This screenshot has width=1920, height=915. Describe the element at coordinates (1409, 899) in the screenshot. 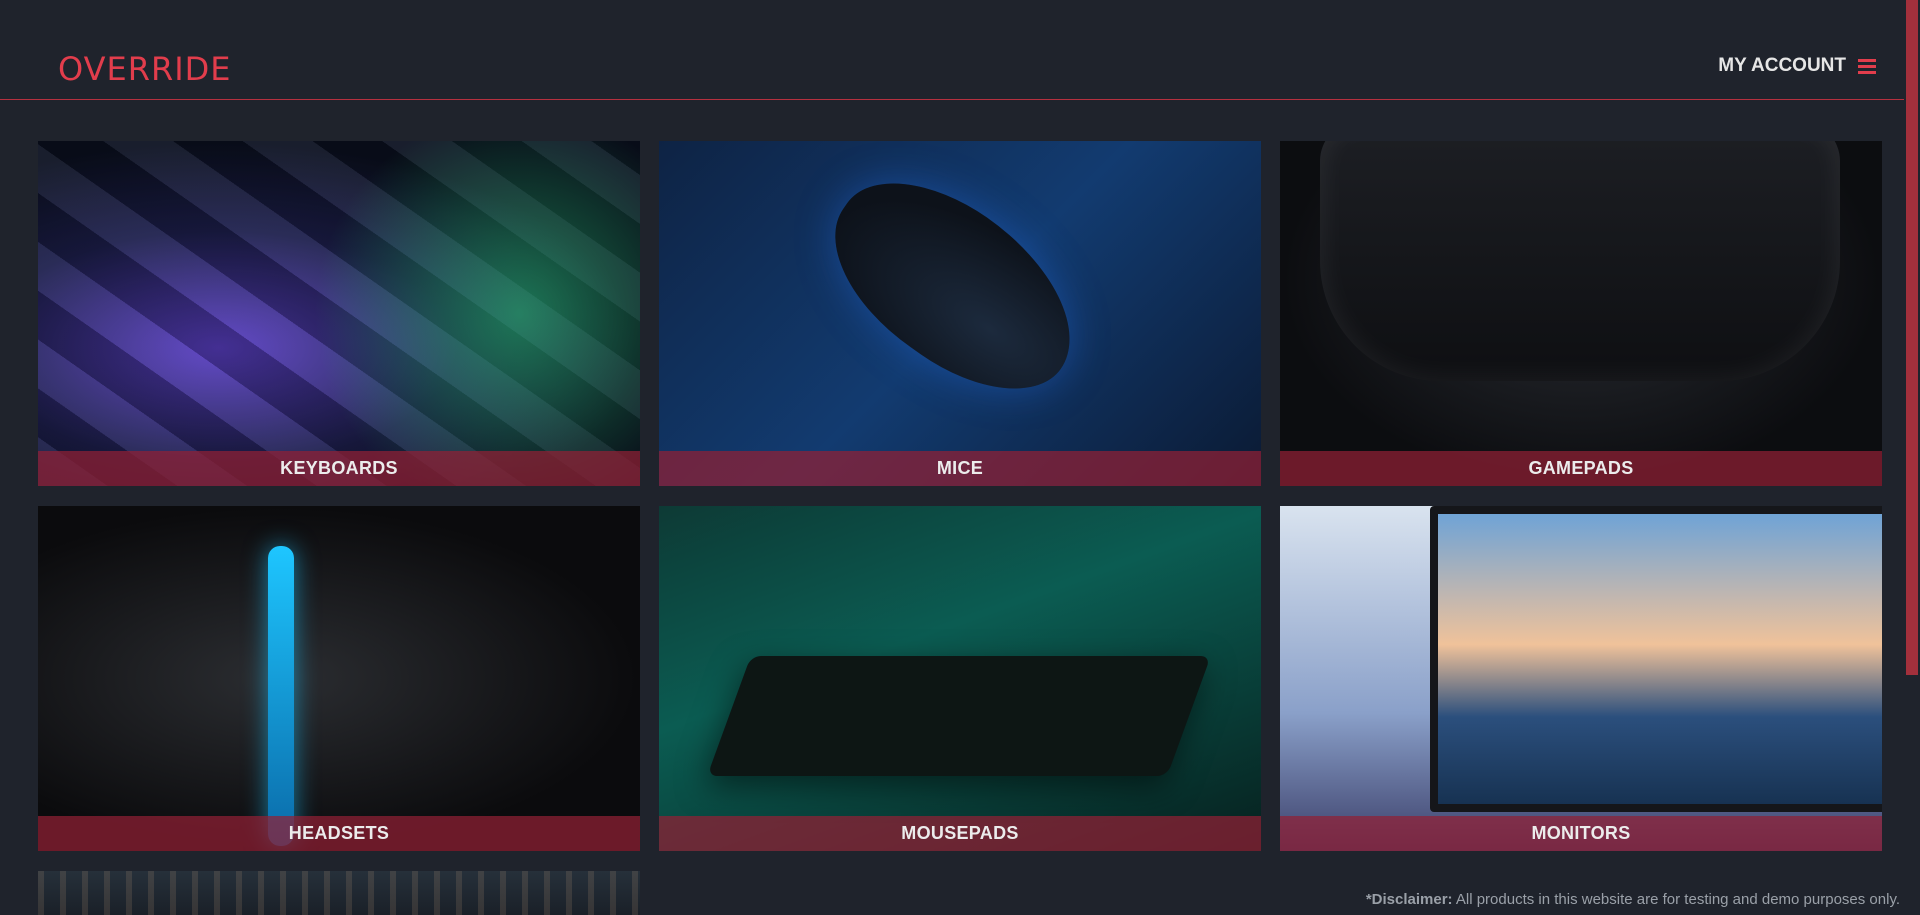

I see `disclaimer-label: *Disclaimer:` at that location.